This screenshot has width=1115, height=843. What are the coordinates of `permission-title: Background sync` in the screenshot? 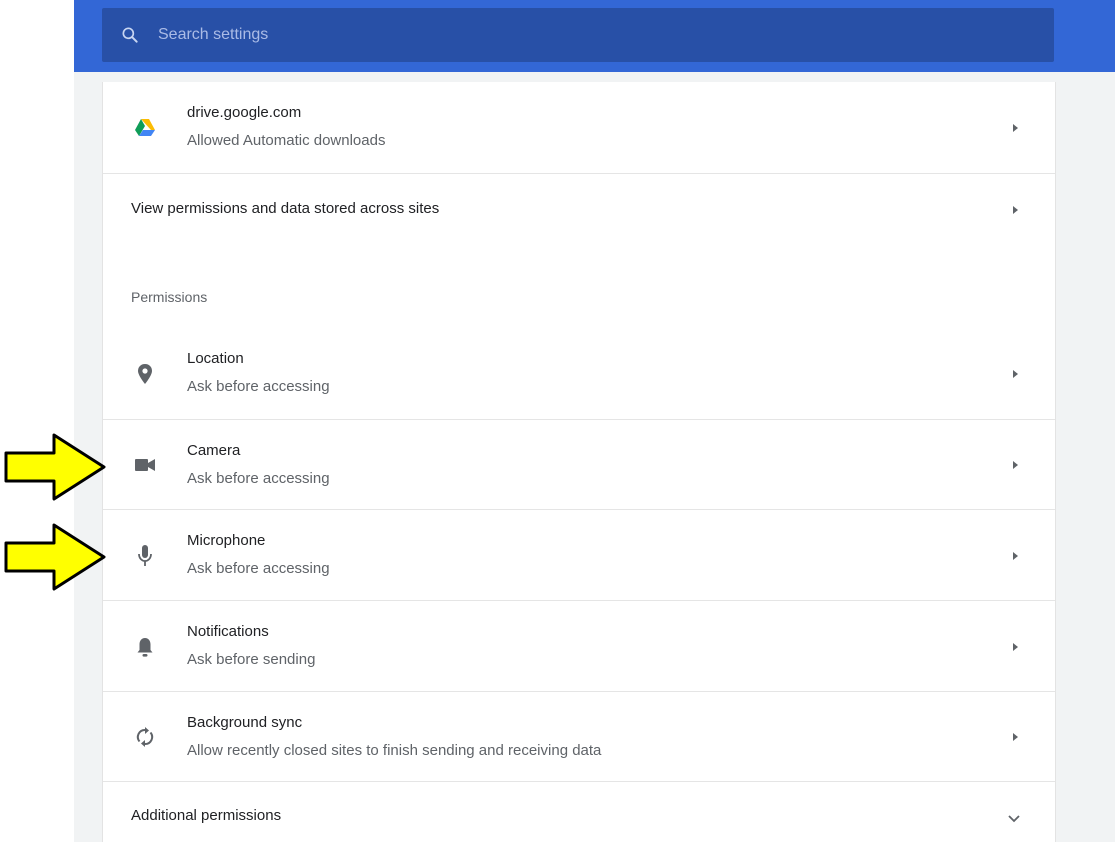 It's located at (245, 722).